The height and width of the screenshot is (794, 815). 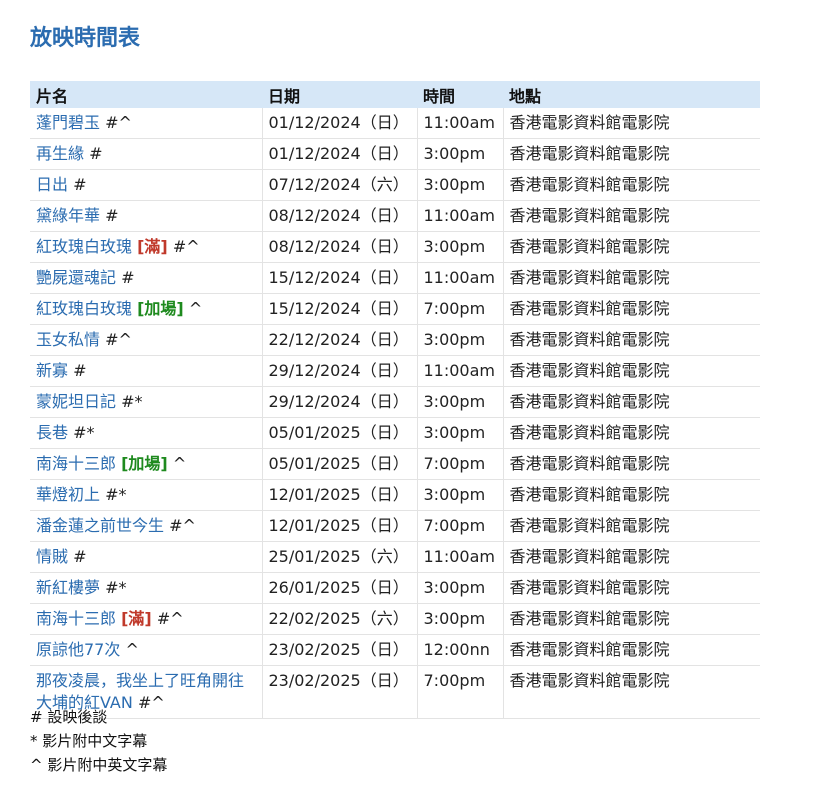 I want to click on sold-out-badge: [滿], so click(x=136, y=618).